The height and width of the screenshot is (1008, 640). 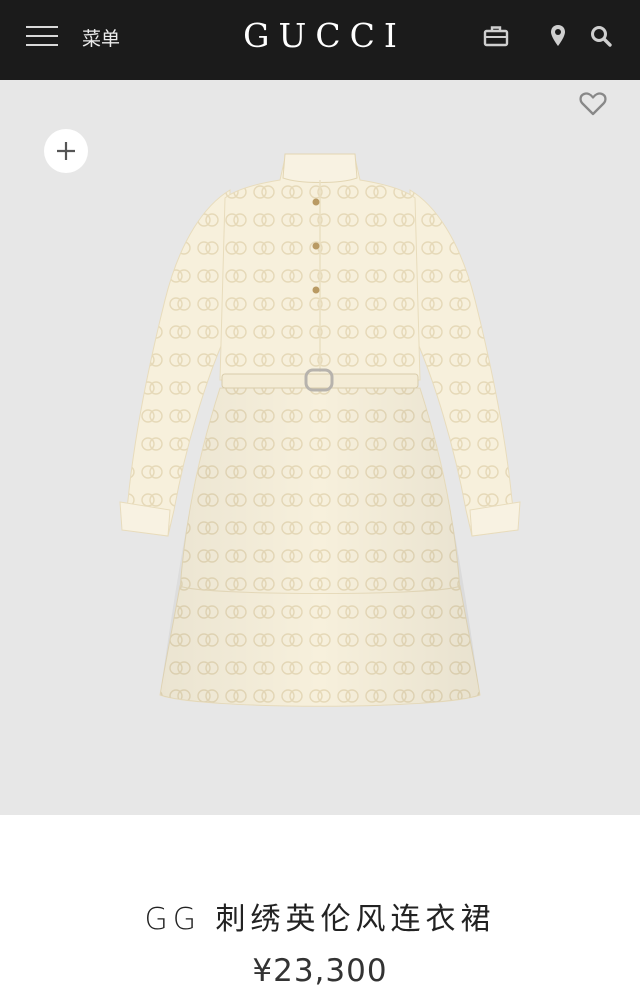 What do you see at coordinates (558, 36) in the screenshot?
I see `location-pin-icon` at bounding box center [558, 36].